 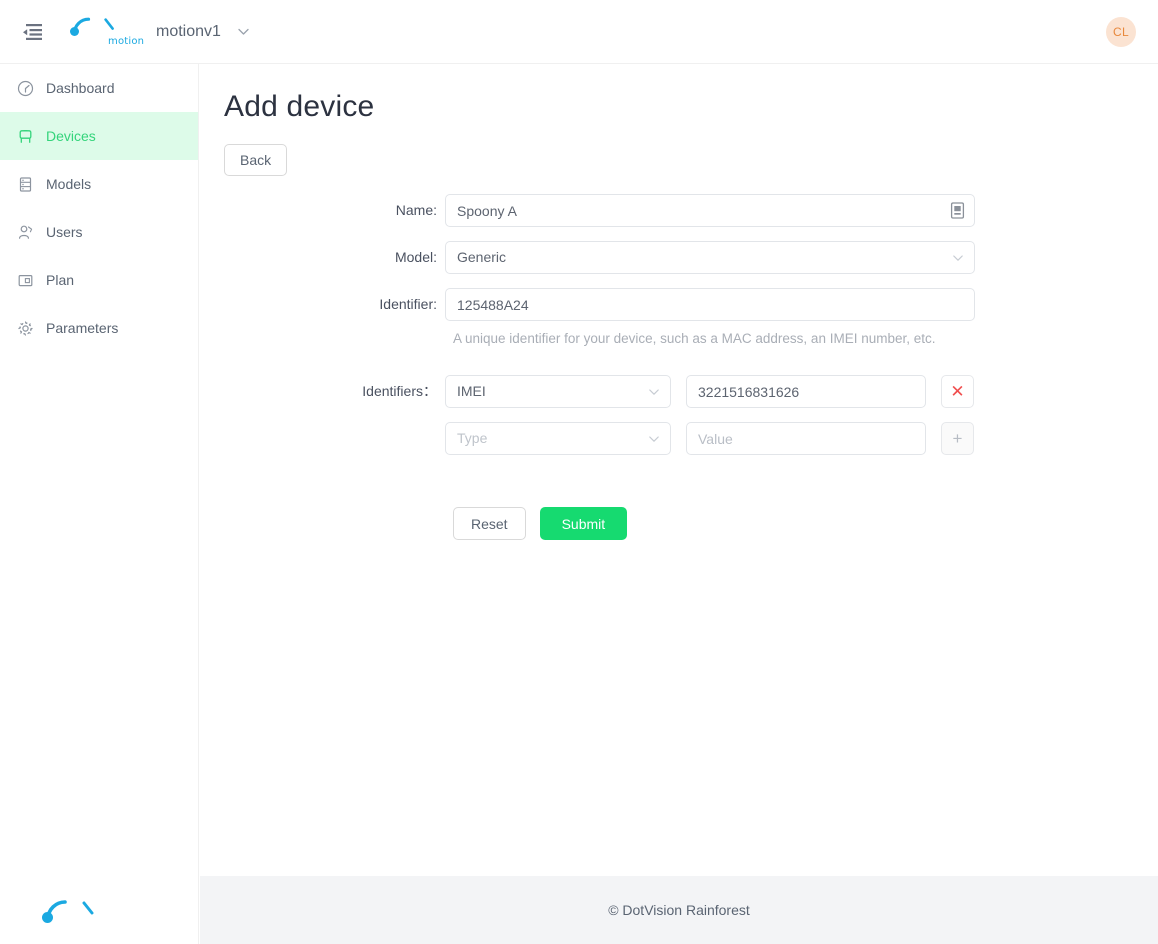 I want to click on close-x-icon: ✕, so click(x=957, y=391).